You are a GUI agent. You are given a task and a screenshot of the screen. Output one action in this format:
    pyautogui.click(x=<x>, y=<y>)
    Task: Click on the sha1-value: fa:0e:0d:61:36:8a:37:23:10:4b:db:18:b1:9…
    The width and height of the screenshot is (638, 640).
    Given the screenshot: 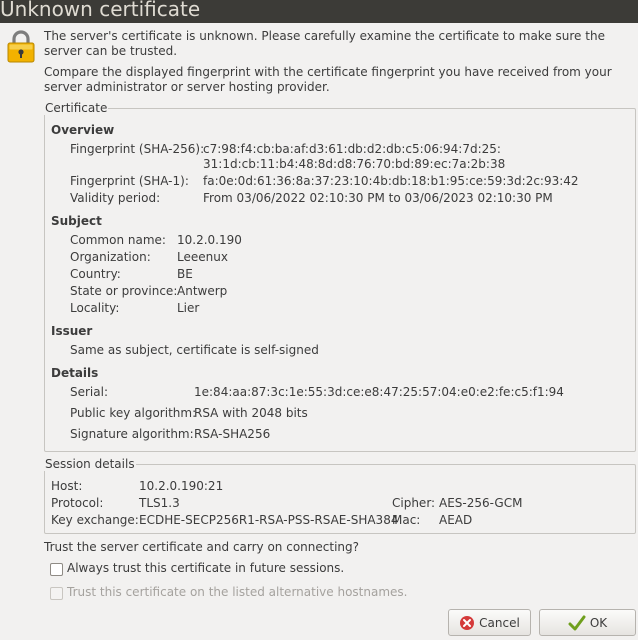 What is the action you would take?
    pyautogui.click(x=391, y=181)
    